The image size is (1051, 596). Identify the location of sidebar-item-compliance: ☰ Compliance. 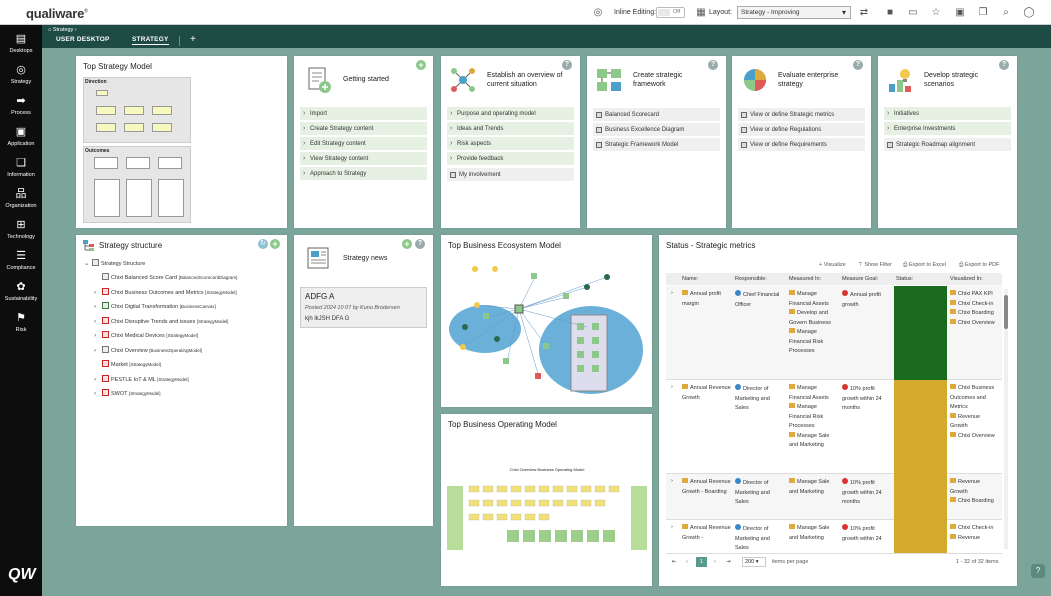
(21, 265).